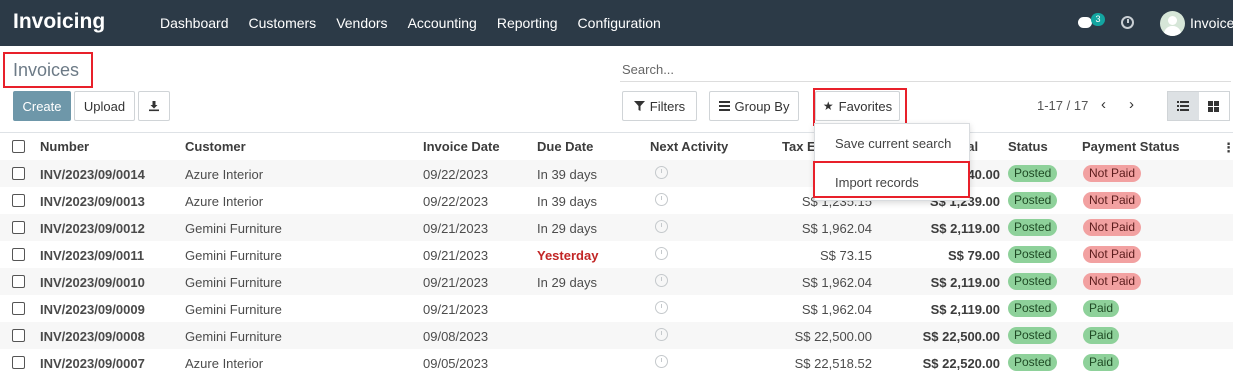 The height and width of the screenshot is (376, 1233). I want to click on chevron-left-icon: ‹, so click(1103, 104).